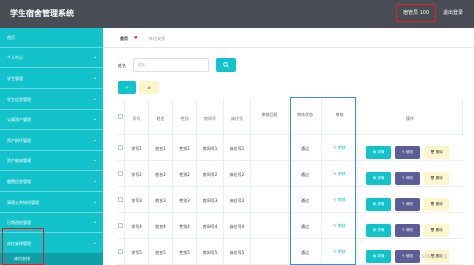 The height and width of the screenshot is (265, 474). What do you see at coordinates (51, 161) in the screenshot?
I see `sidebar-item: 资产维修管理 ⌄` at bounding box center [51, 161].